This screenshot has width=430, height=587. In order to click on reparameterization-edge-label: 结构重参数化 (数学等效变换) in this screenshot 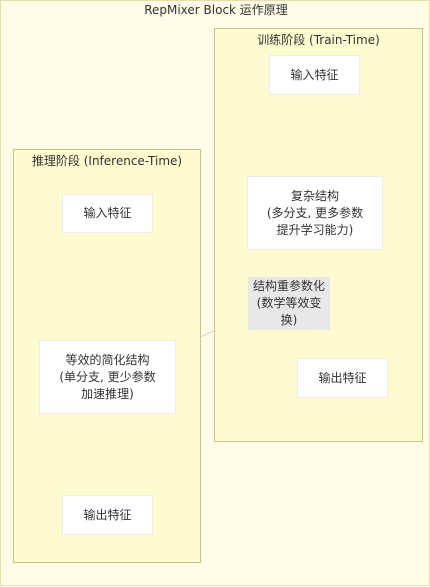, I will do `click(289, 303)`.